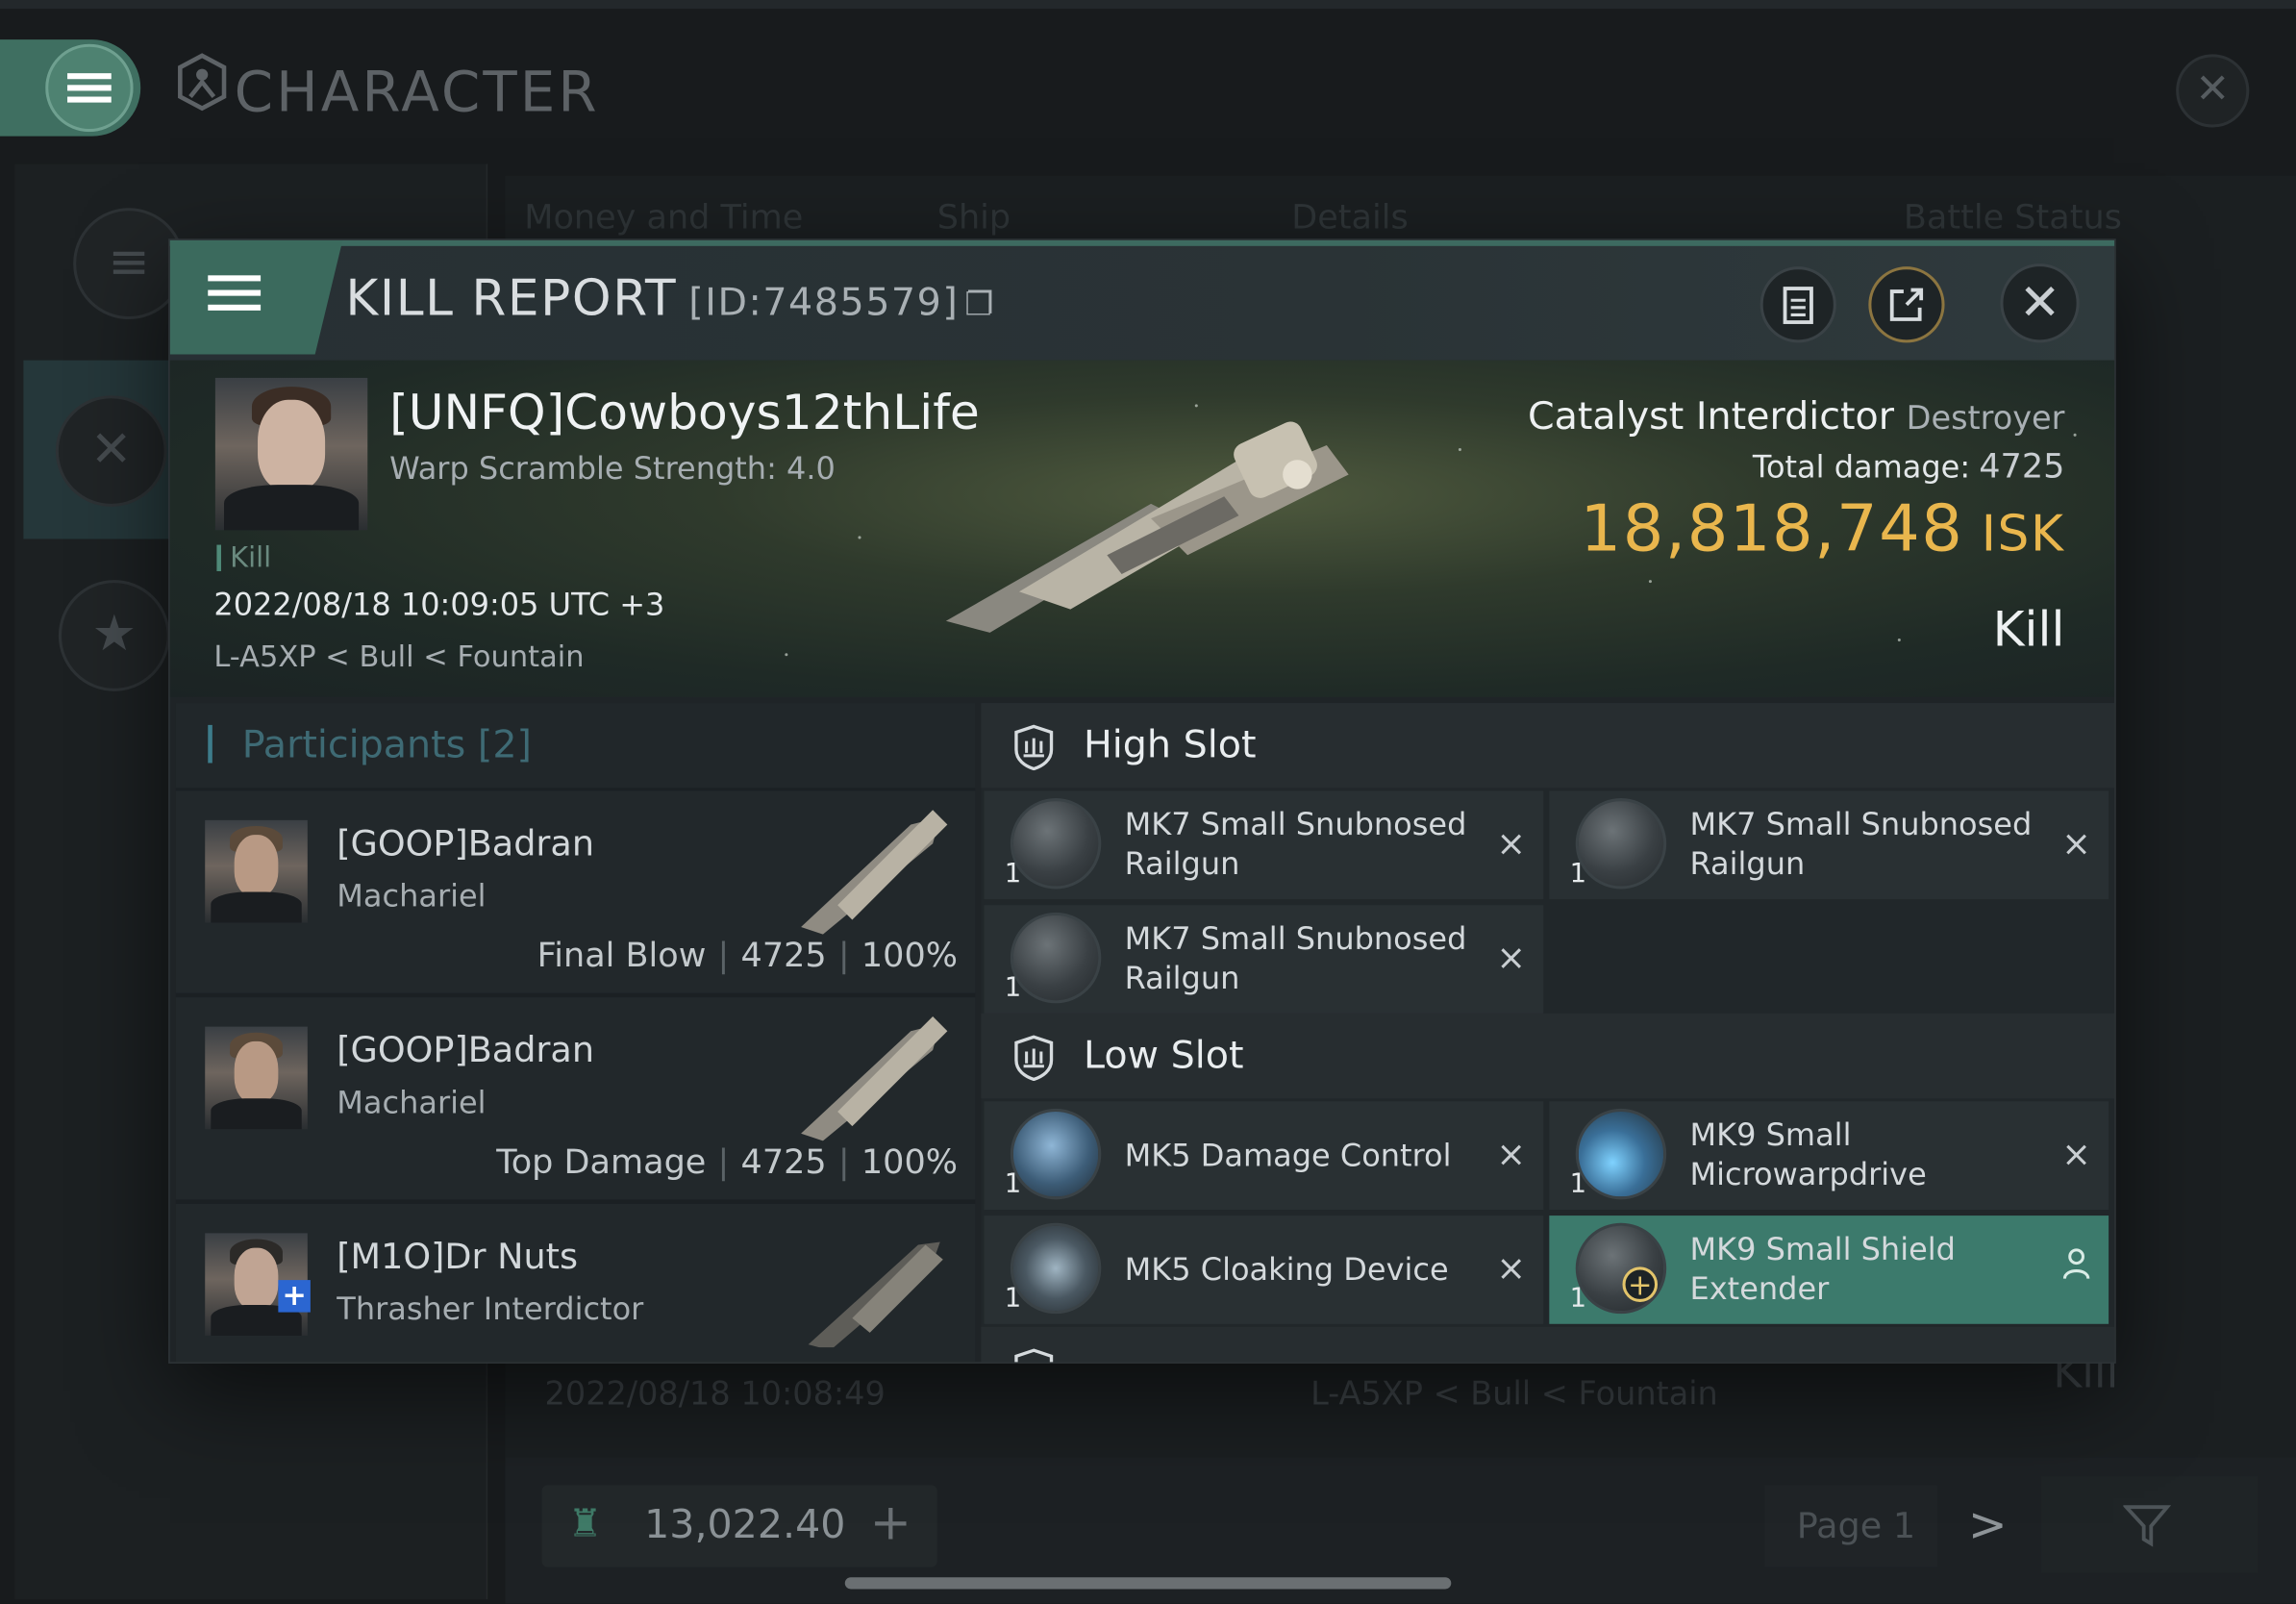 This screenshot has height=1604, width=2296. What do you see at coordinates (1850, 1526) in the screenshot?
I see `page-indicator: Page 1` at bounding box center [1850, 1526].